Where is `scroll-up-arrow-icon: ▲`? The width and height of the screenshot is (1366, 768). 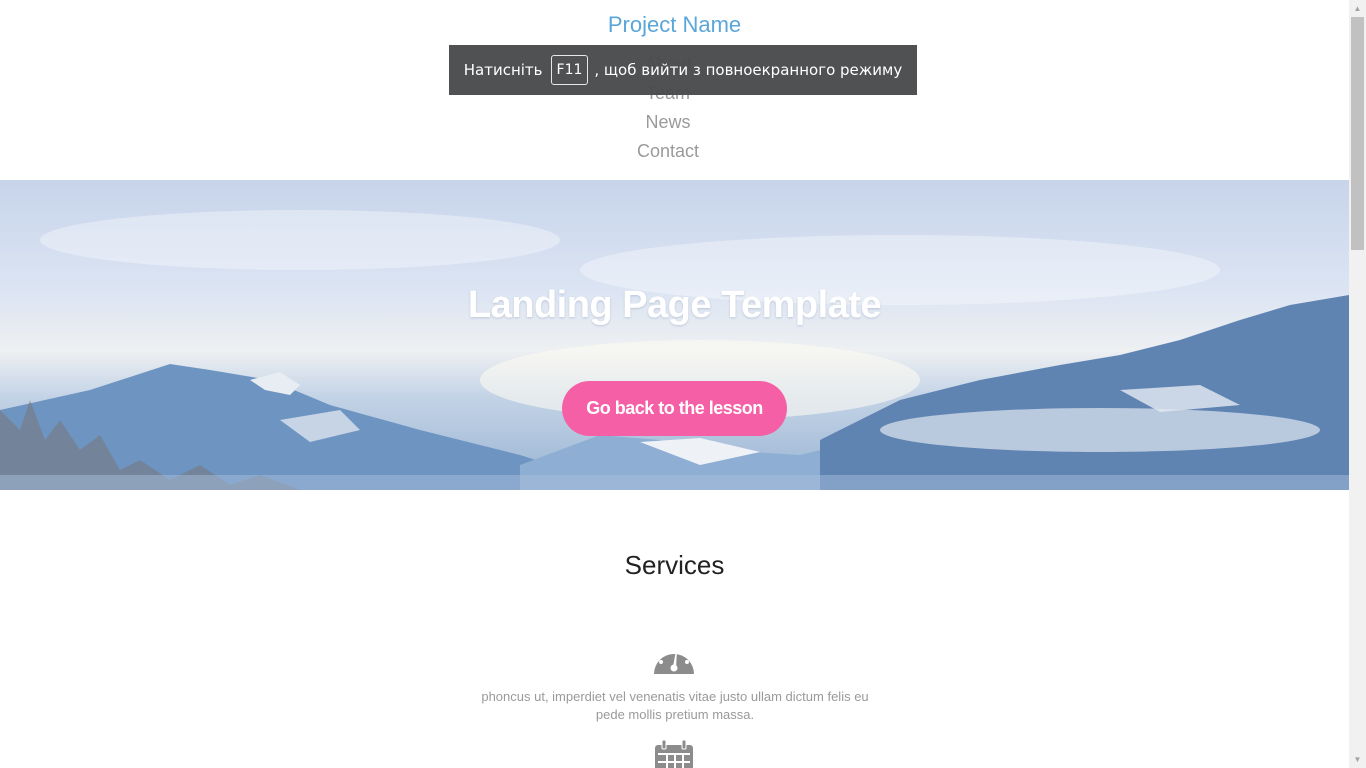
scroll-up-arrow-icon: ▲ is located at coordinates (1357, 8).